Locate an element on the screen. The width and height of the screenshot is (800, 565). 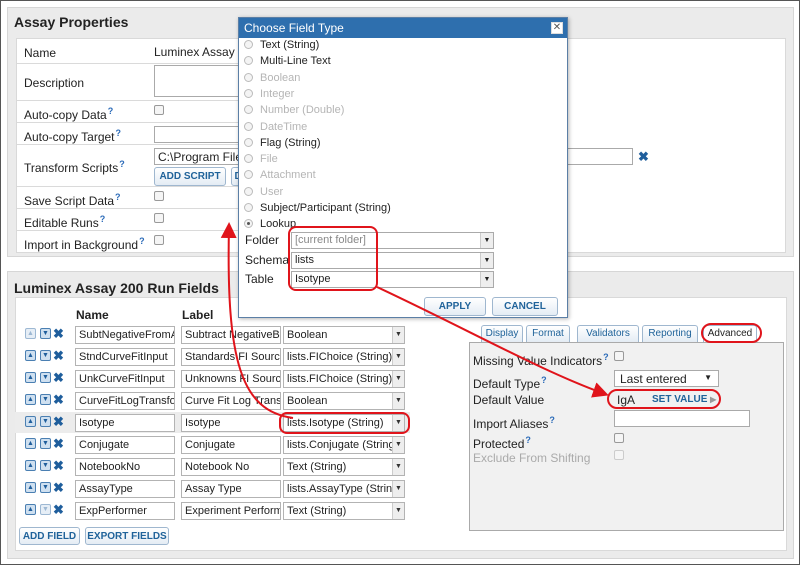
apply-button: APPLY is located at coordinates (455, 306).